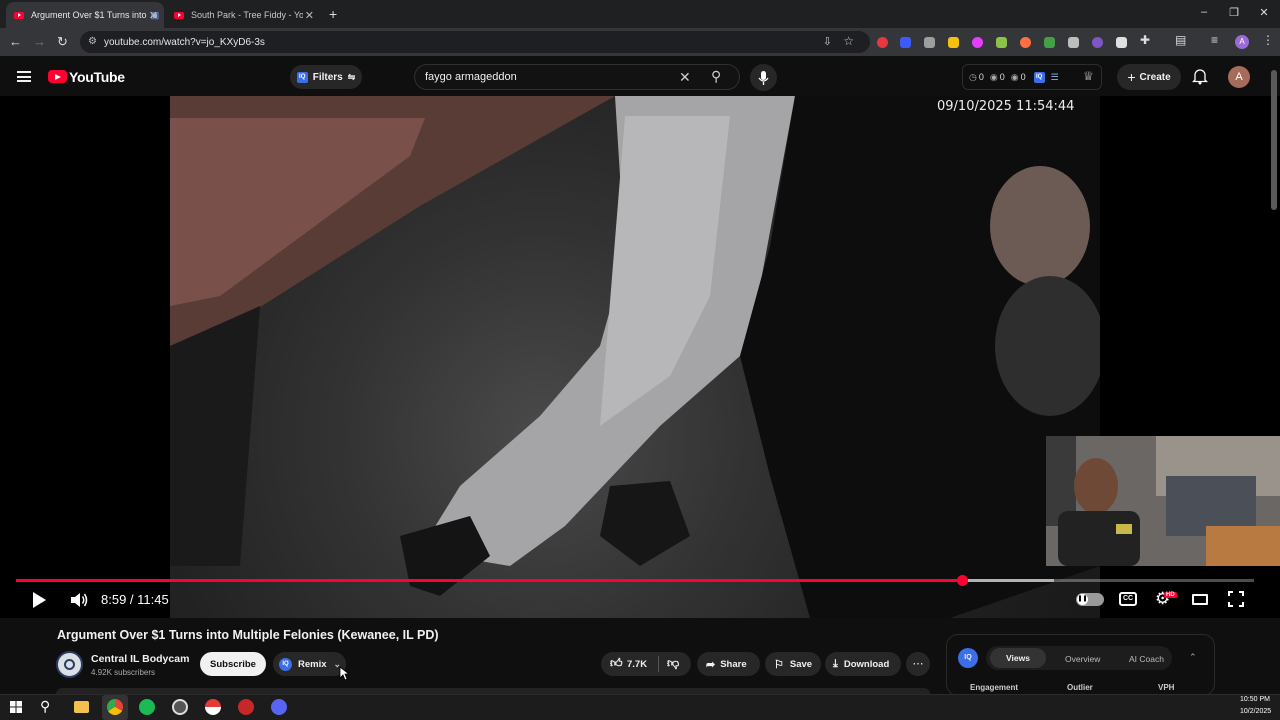 The height and width of the screenshot is (720, 1280). I want to click on webcam-overlay, so click(1163, 501).